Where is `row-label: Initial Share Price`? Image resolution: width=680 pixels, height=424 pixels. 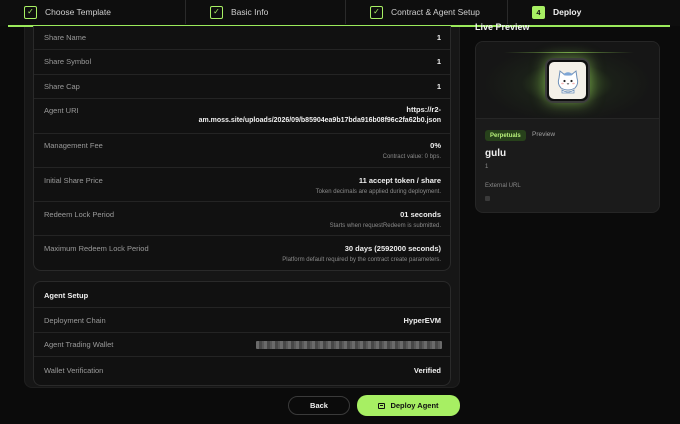
row-label: Initial Share Price is located at coordinates (73, 180).